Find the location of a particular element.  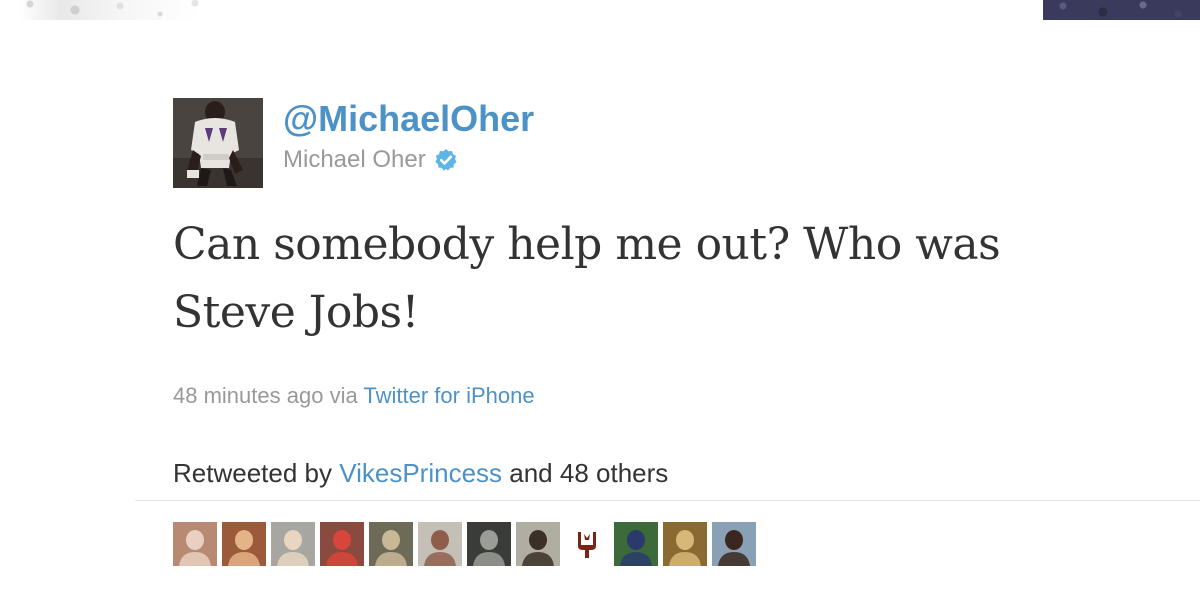

author-fullname-row: Michael Oher is located at coordinates (408, 160).